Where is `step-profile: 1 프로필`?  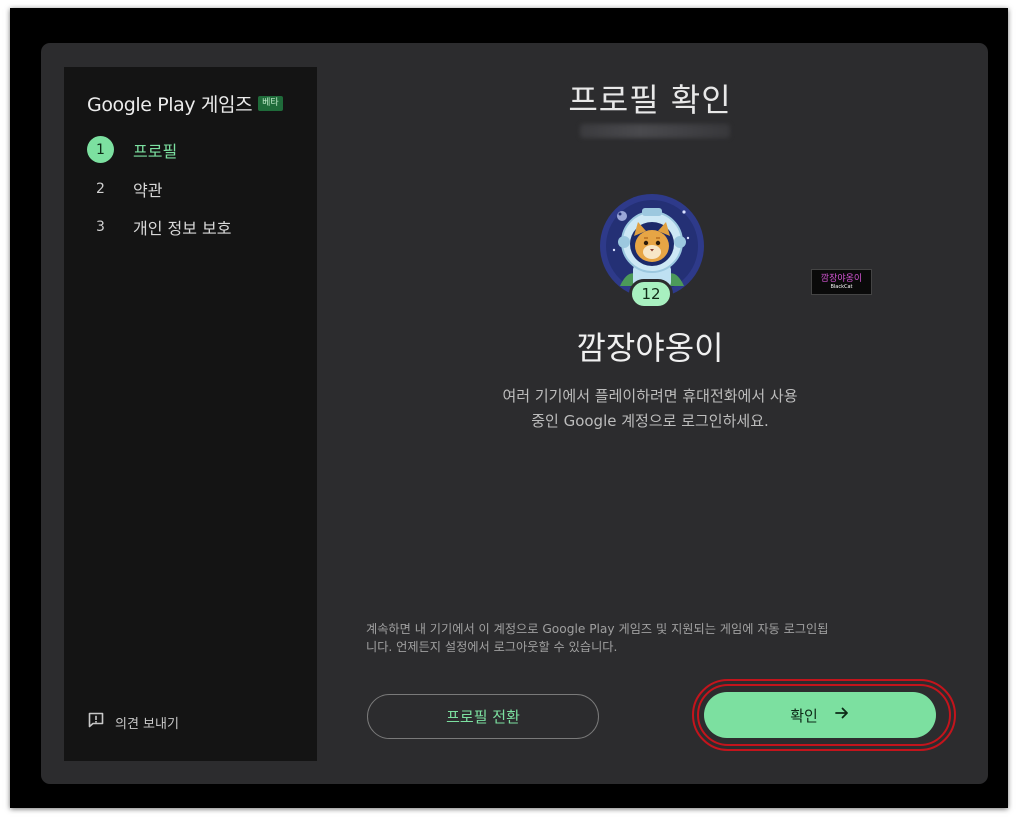
step-profile: 1 프로필 is located at coordinates (132, 149).